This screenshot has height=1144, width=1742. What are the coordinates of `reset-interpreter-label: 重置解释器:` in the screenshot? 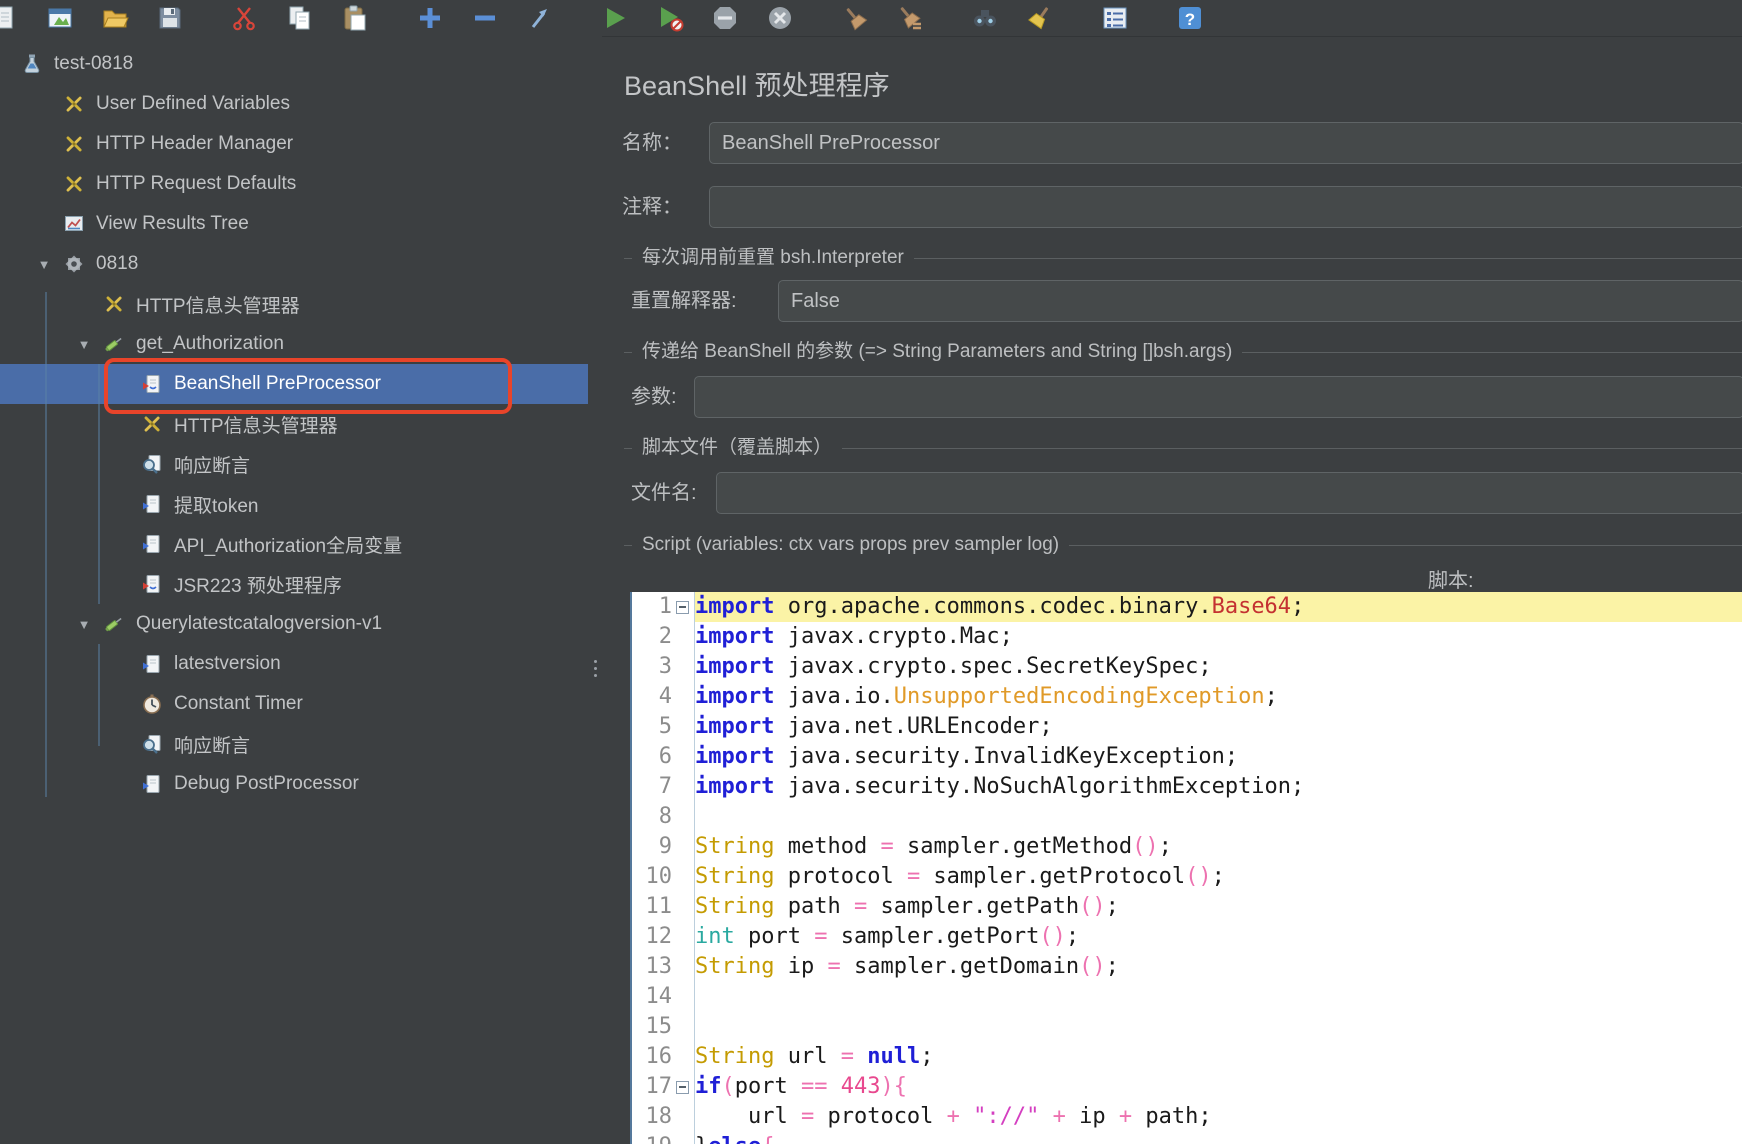 It's located at (684, 301).